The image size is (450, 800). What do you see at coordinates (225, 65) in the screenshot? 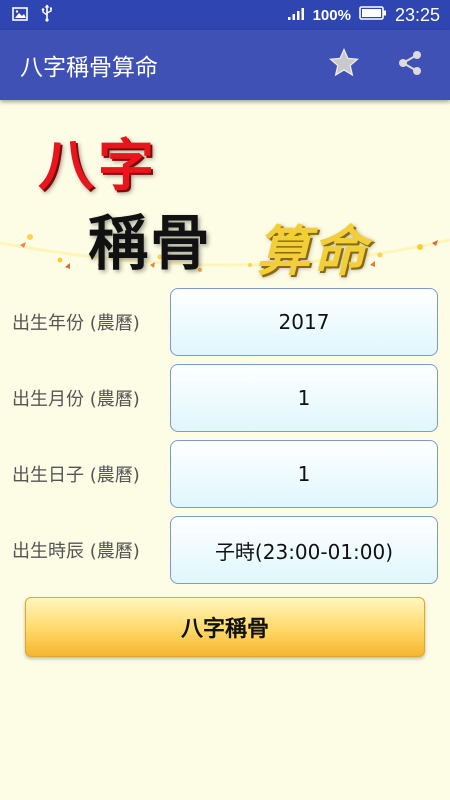
I see `app-bar: 八字稱骨算命` at bounding box center [225, 65].